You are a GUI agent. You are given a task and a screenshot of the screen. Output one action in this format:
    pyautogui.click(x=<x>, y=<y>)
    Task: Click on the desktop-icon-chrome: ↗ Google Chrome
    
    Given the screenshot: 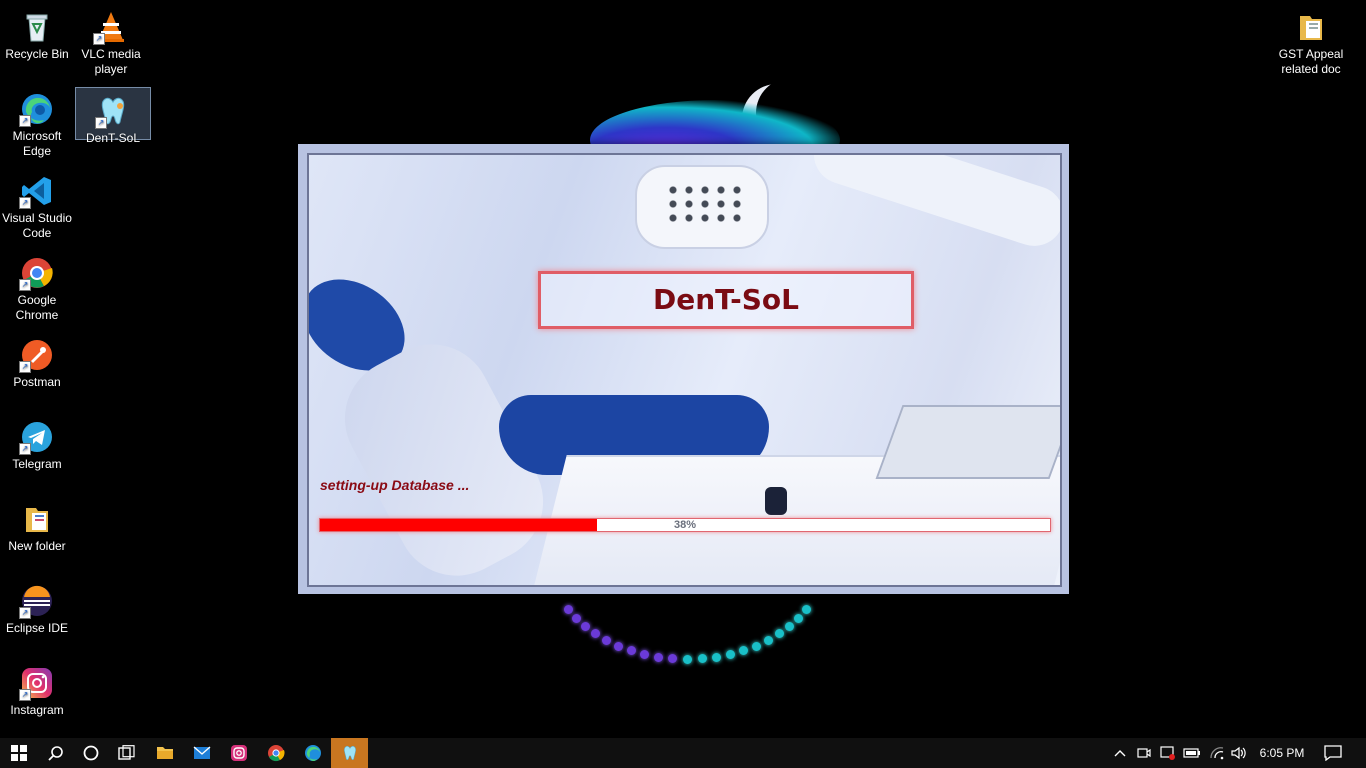 What is the action you would take?
    pyautogui.click(x=37, y=286)
    